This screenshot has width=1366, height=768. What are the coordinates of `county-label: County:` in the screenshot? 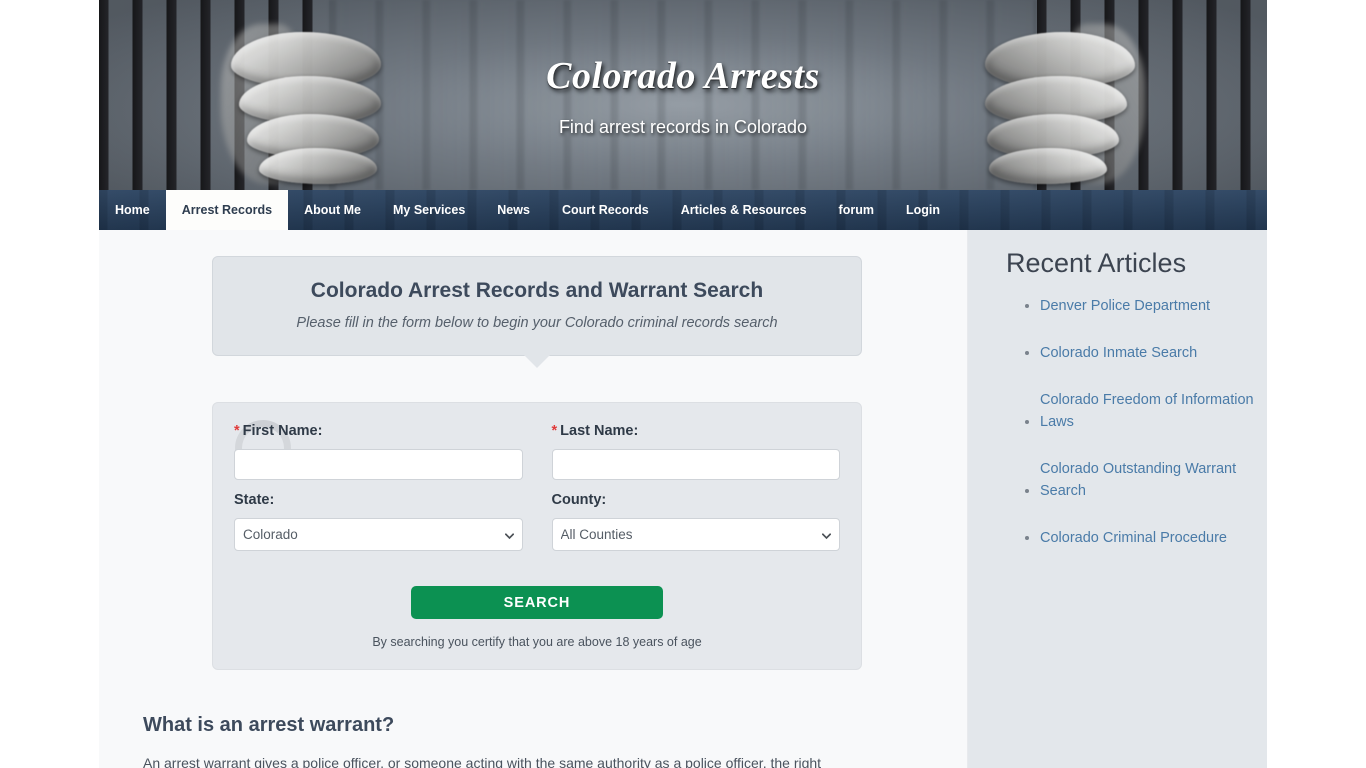 It's located at (579, 500).